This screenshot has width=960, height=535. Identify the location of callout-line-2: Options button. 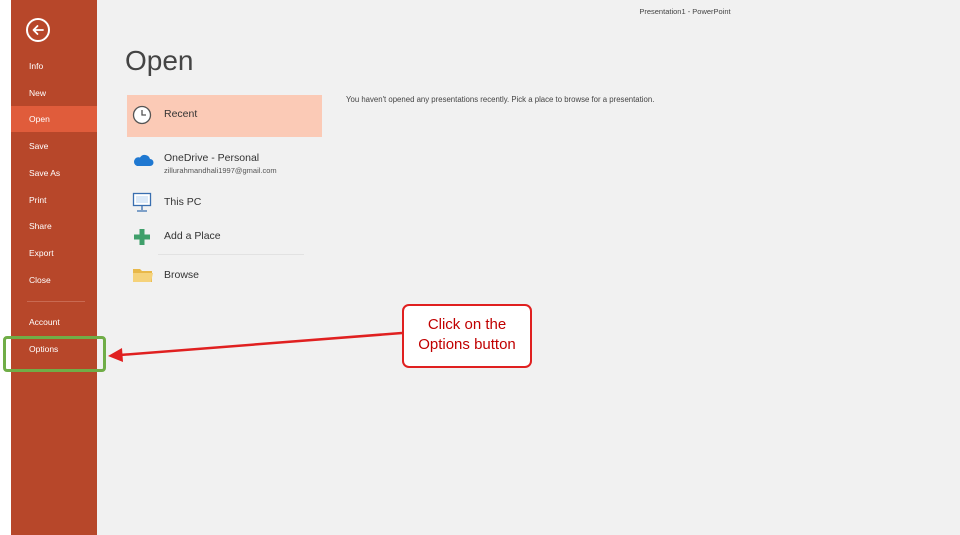
(467, 344).